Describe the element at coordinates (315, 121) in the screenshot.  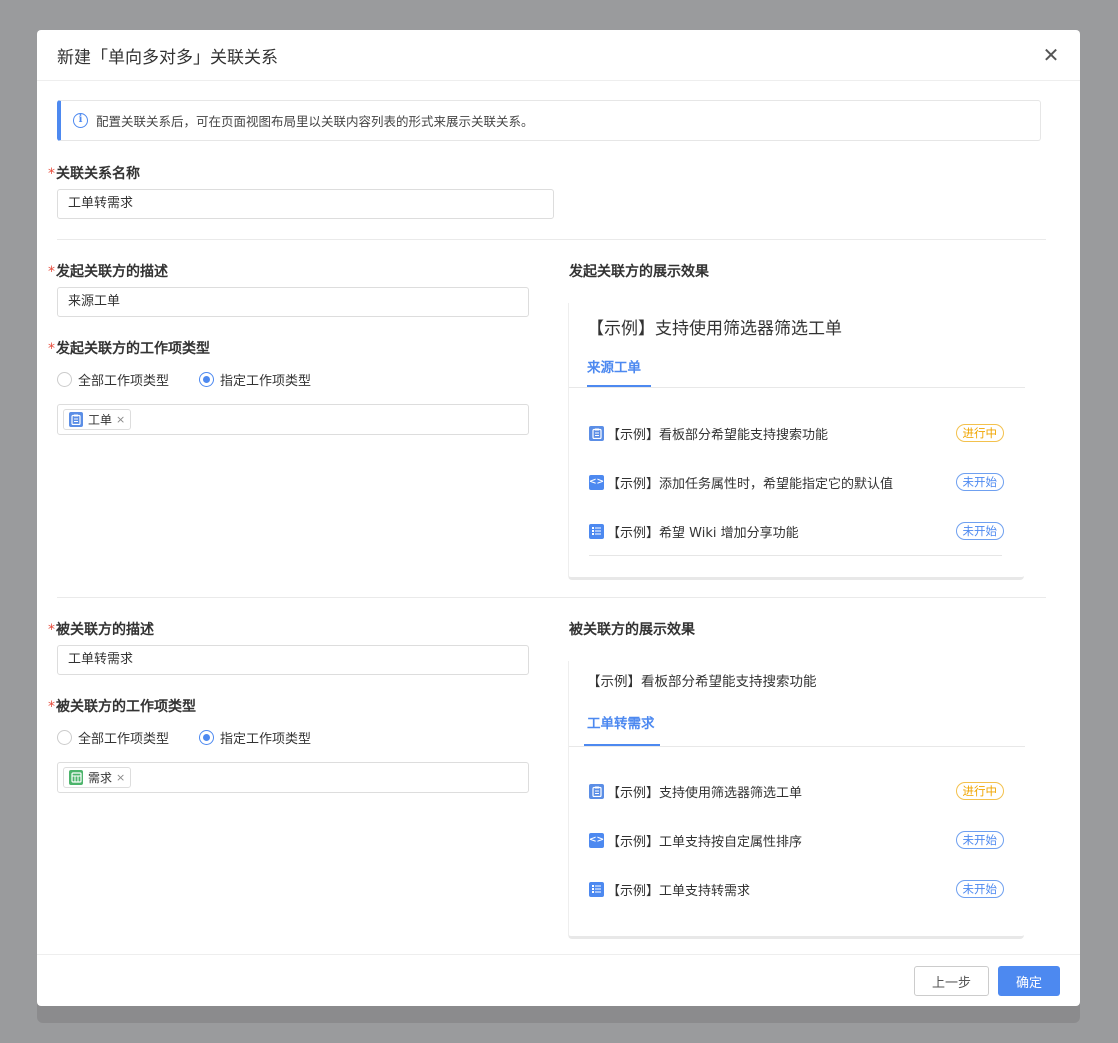
I see `info-text: 配置关联关系后，可在页面视图布局里以关联内容列表的形式来展示关联关系。` at that location.